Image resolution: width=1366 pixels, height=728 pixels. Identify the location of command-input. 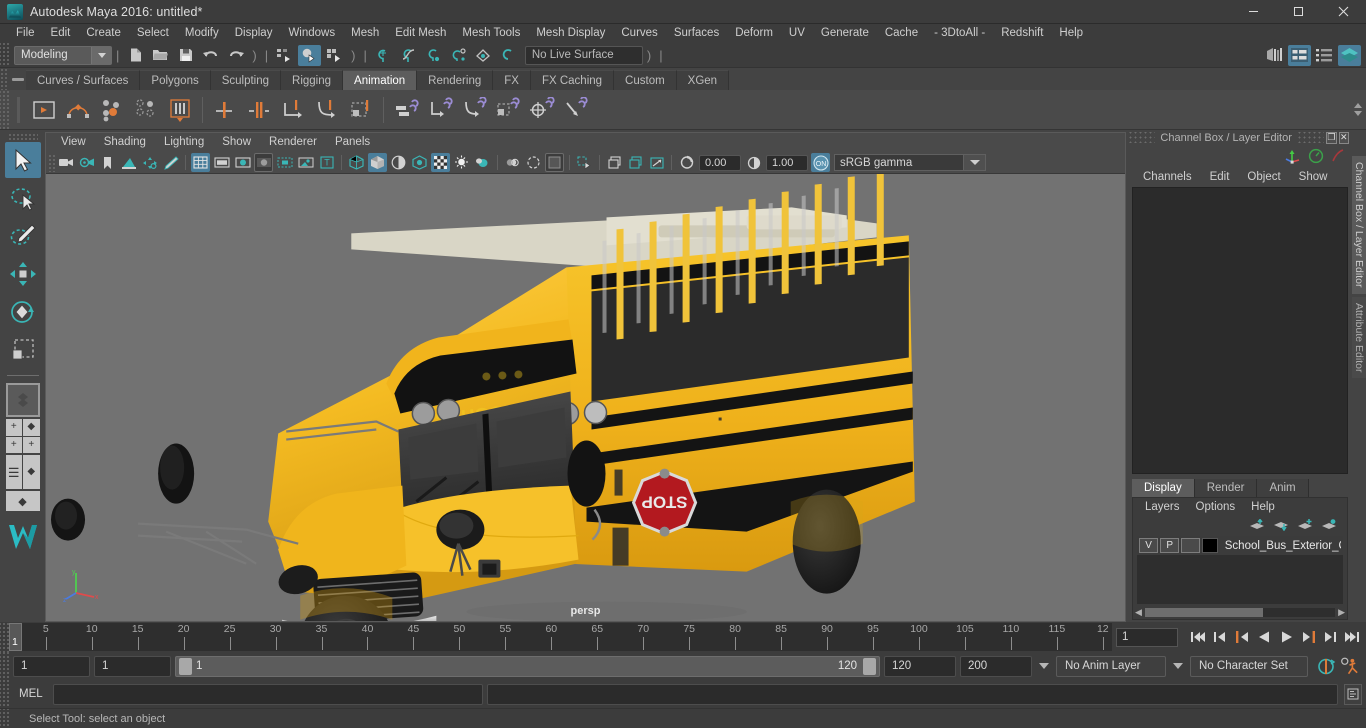
(267, 694).